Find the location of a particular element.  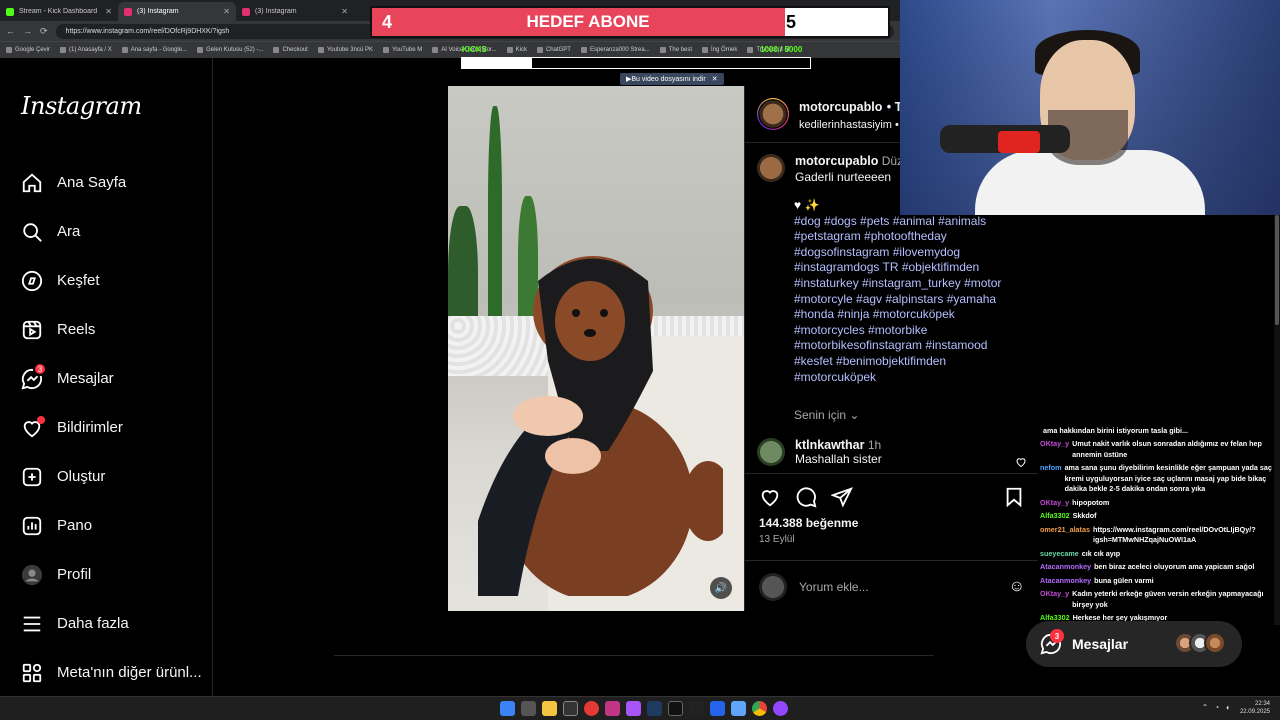

settings-icon is located at coordinates (738, 708).